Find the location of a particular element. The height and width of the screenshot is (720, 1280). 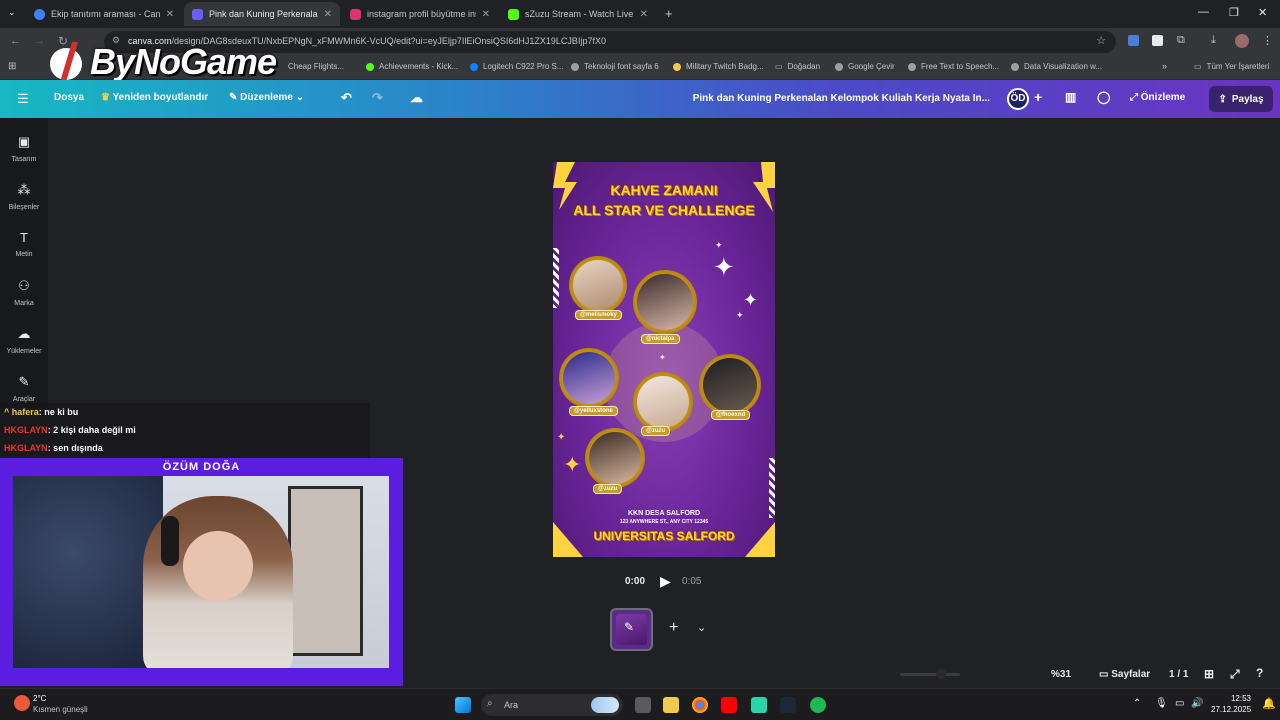

member-handle: @zuzu is located at coordinates (608, 489).